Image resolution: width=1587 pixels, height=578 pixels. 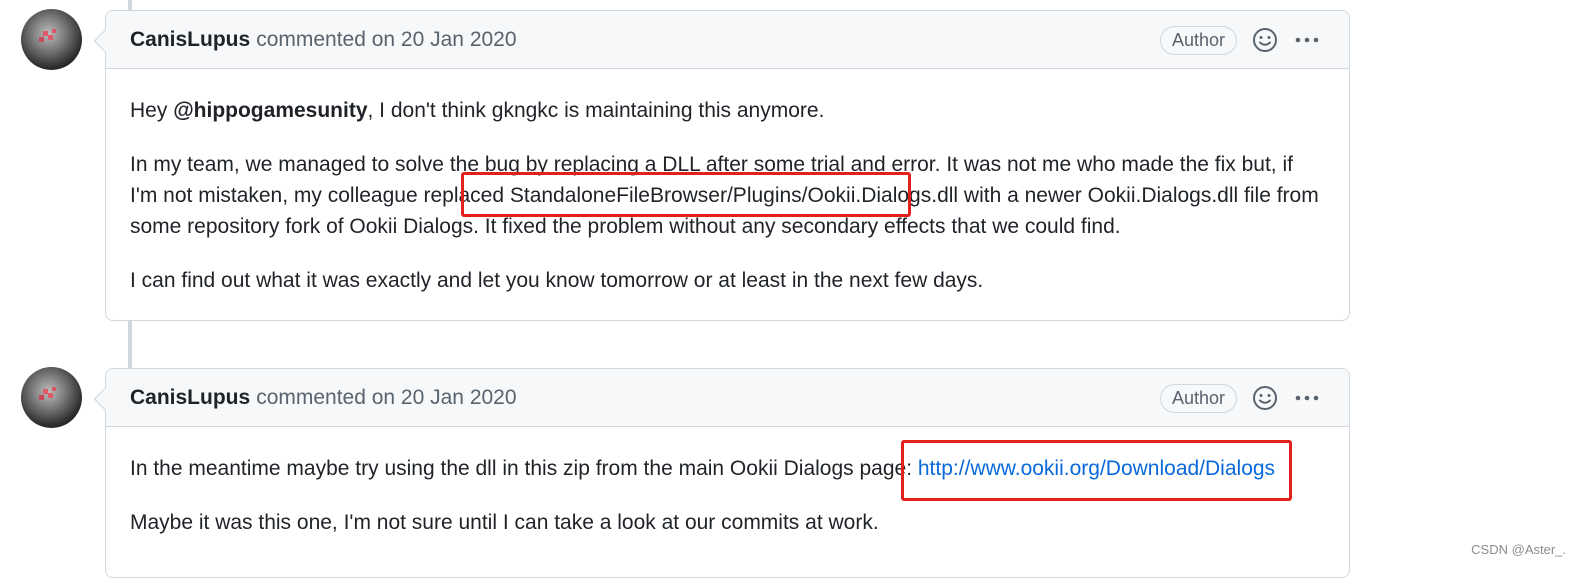 What do you see at coordinates (151, 110) in the screenshot?
I see `text: Hey` at bounding box center [151, 110].